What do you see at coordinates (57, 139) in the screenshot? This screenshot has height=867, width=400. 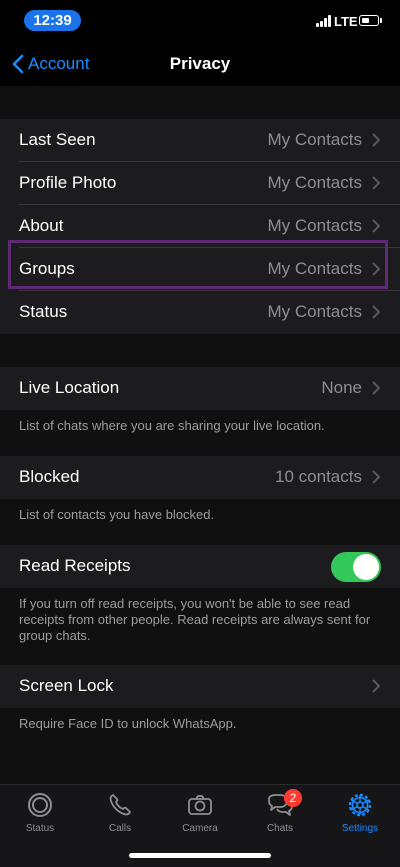 I see `setting-label: Last Seen` at bounding box center [57, 139].